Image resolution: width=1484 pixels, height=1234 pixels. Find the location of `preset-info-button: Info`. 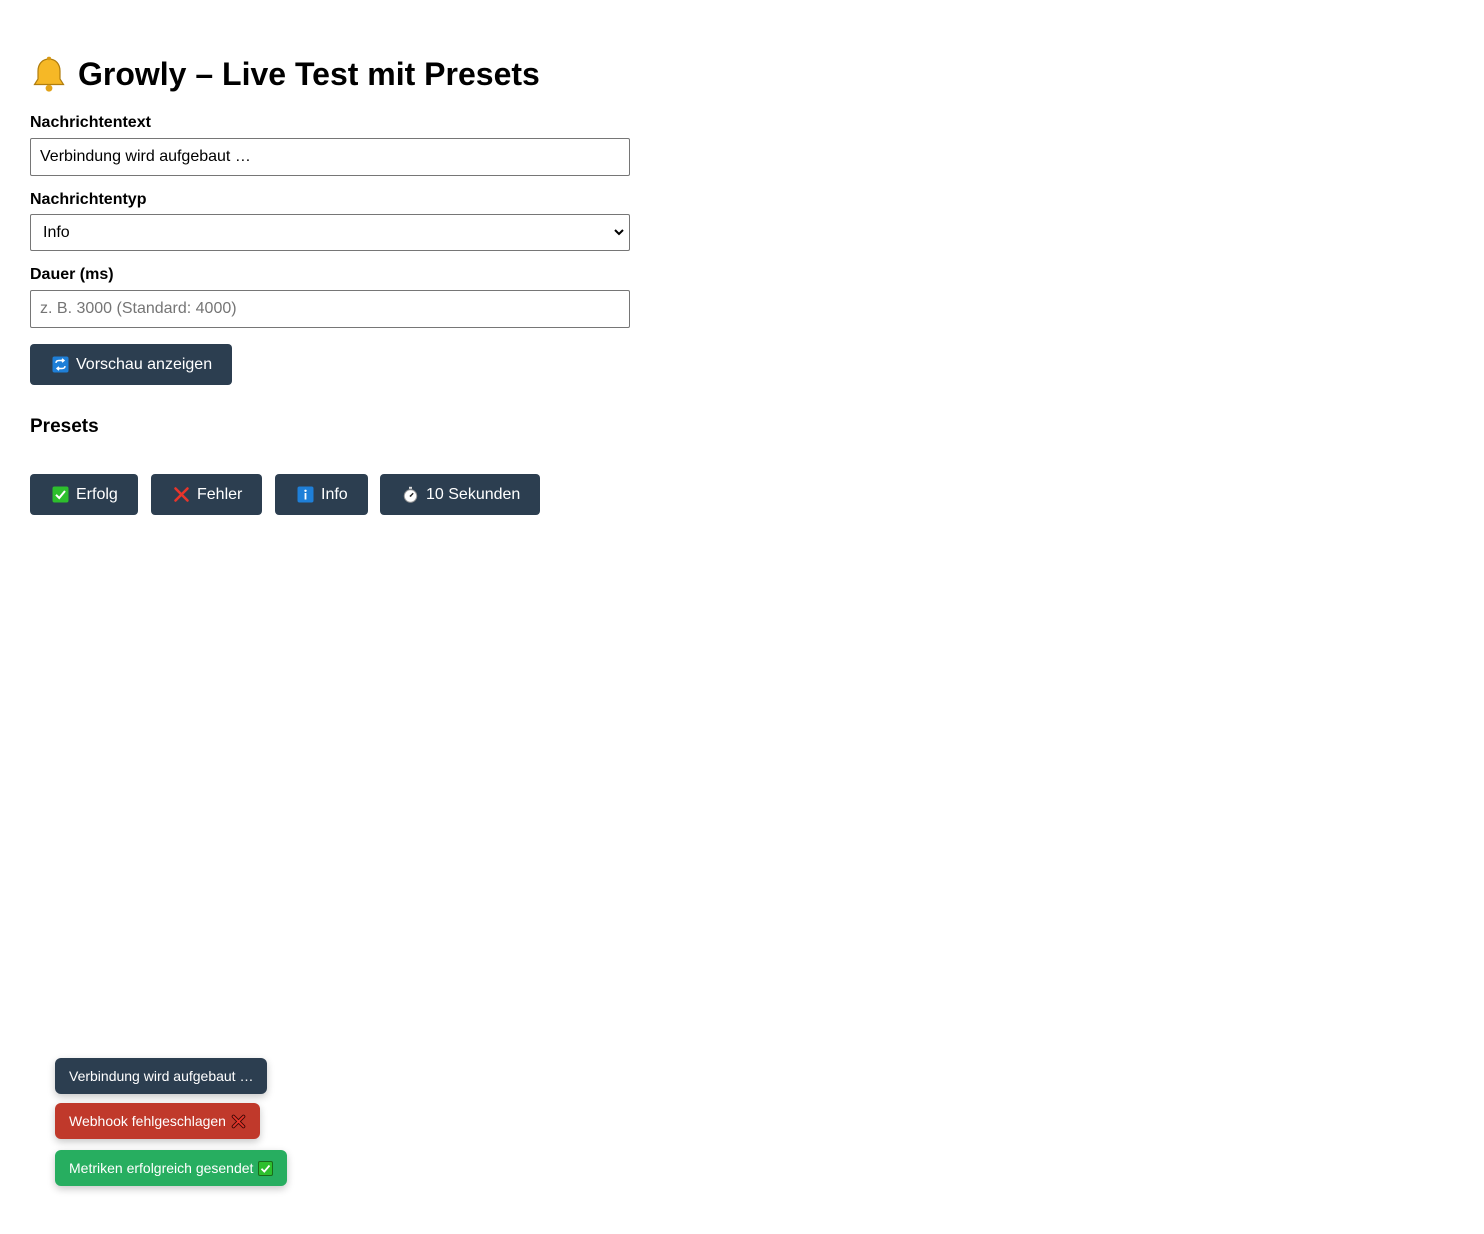

preset-info-button: Info is located at coordinates (321, 494).